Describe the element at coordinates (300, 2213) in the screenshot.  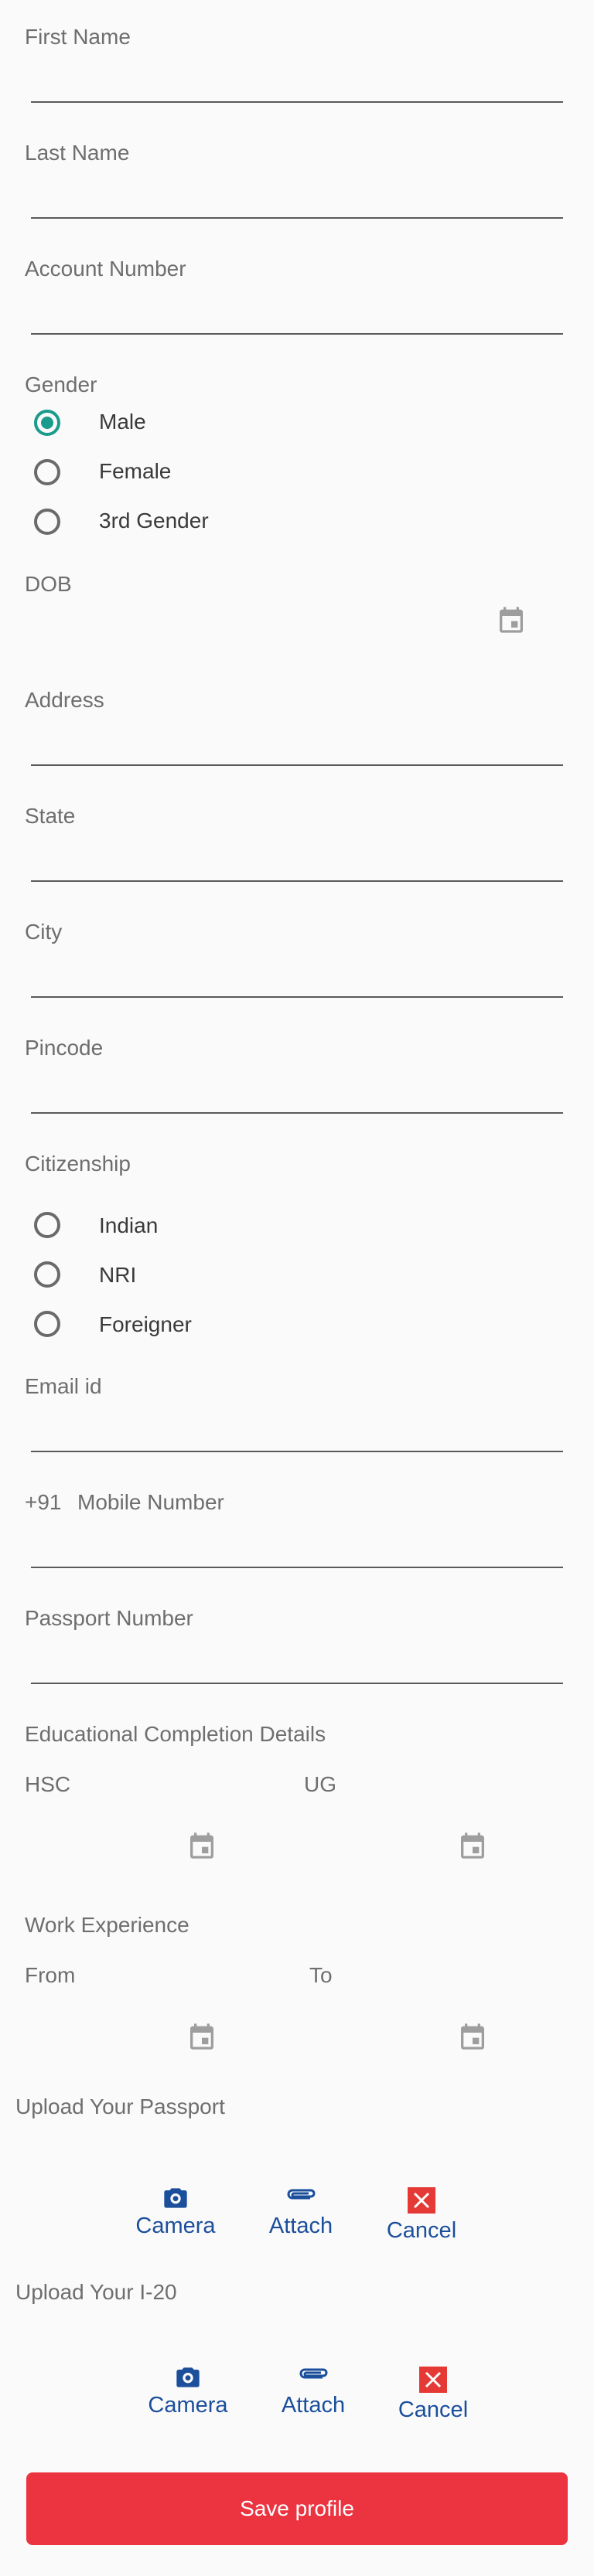
I see `passport-attach-button: Attach` at that location.